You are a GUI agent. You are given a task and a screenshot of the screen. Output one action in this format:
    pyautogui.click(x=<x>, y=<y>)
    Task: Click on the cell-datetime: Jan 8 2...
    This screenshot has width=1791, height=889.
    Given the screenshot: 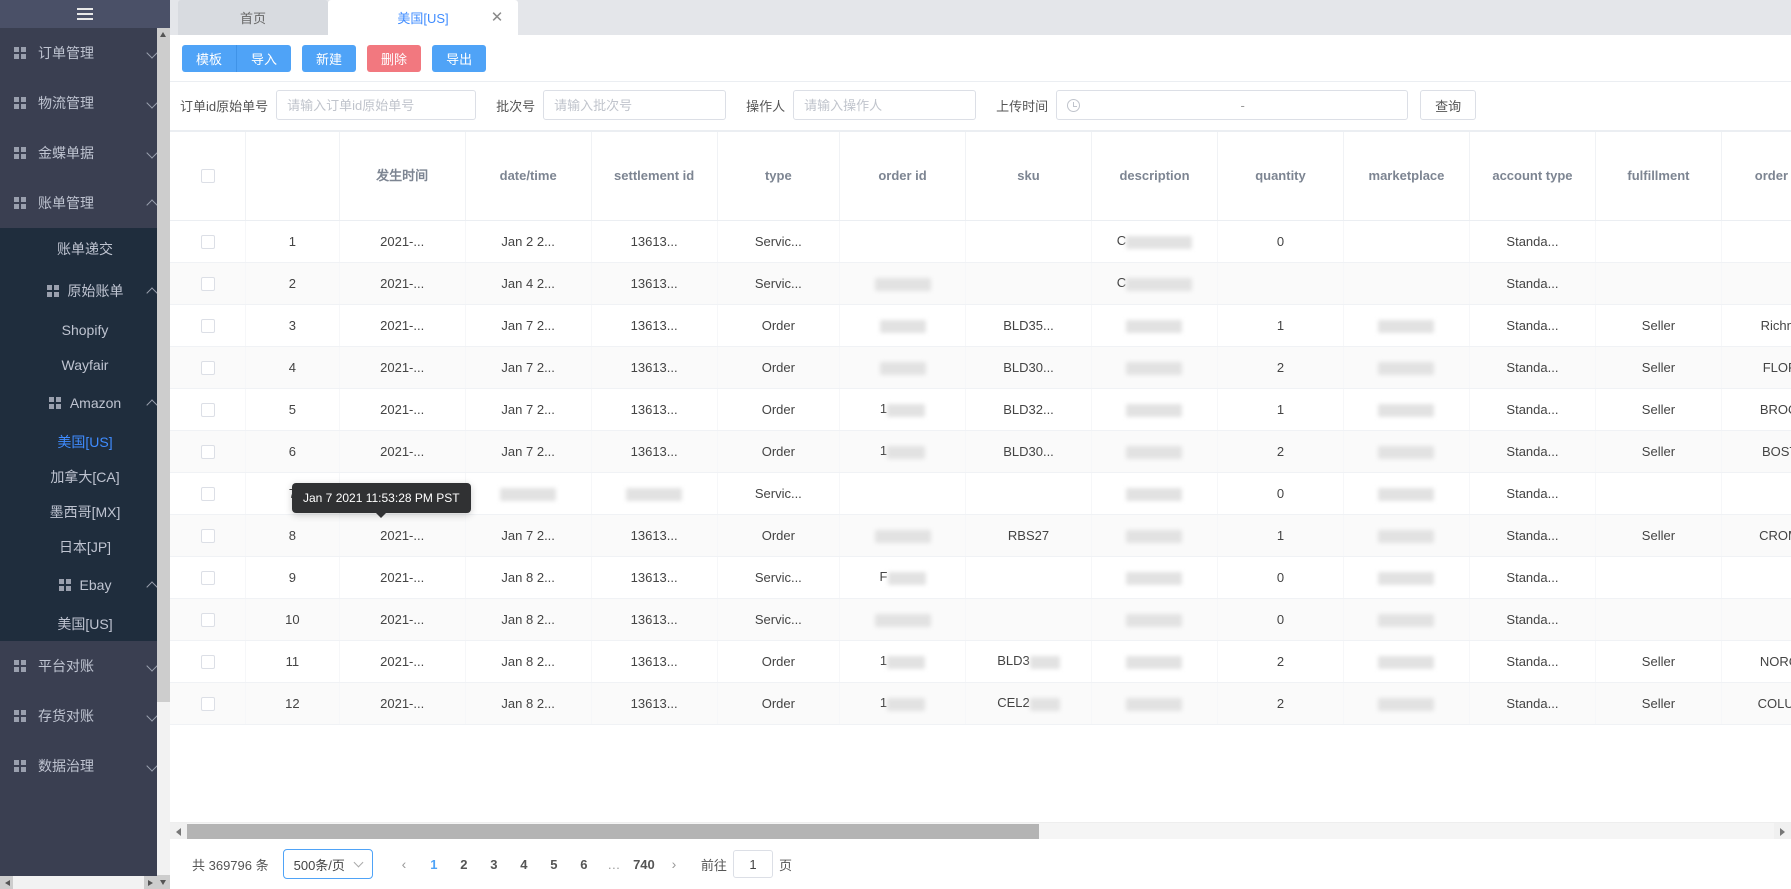 What is the action you would take?
    pyautogui.click(x=528, y=577)
    